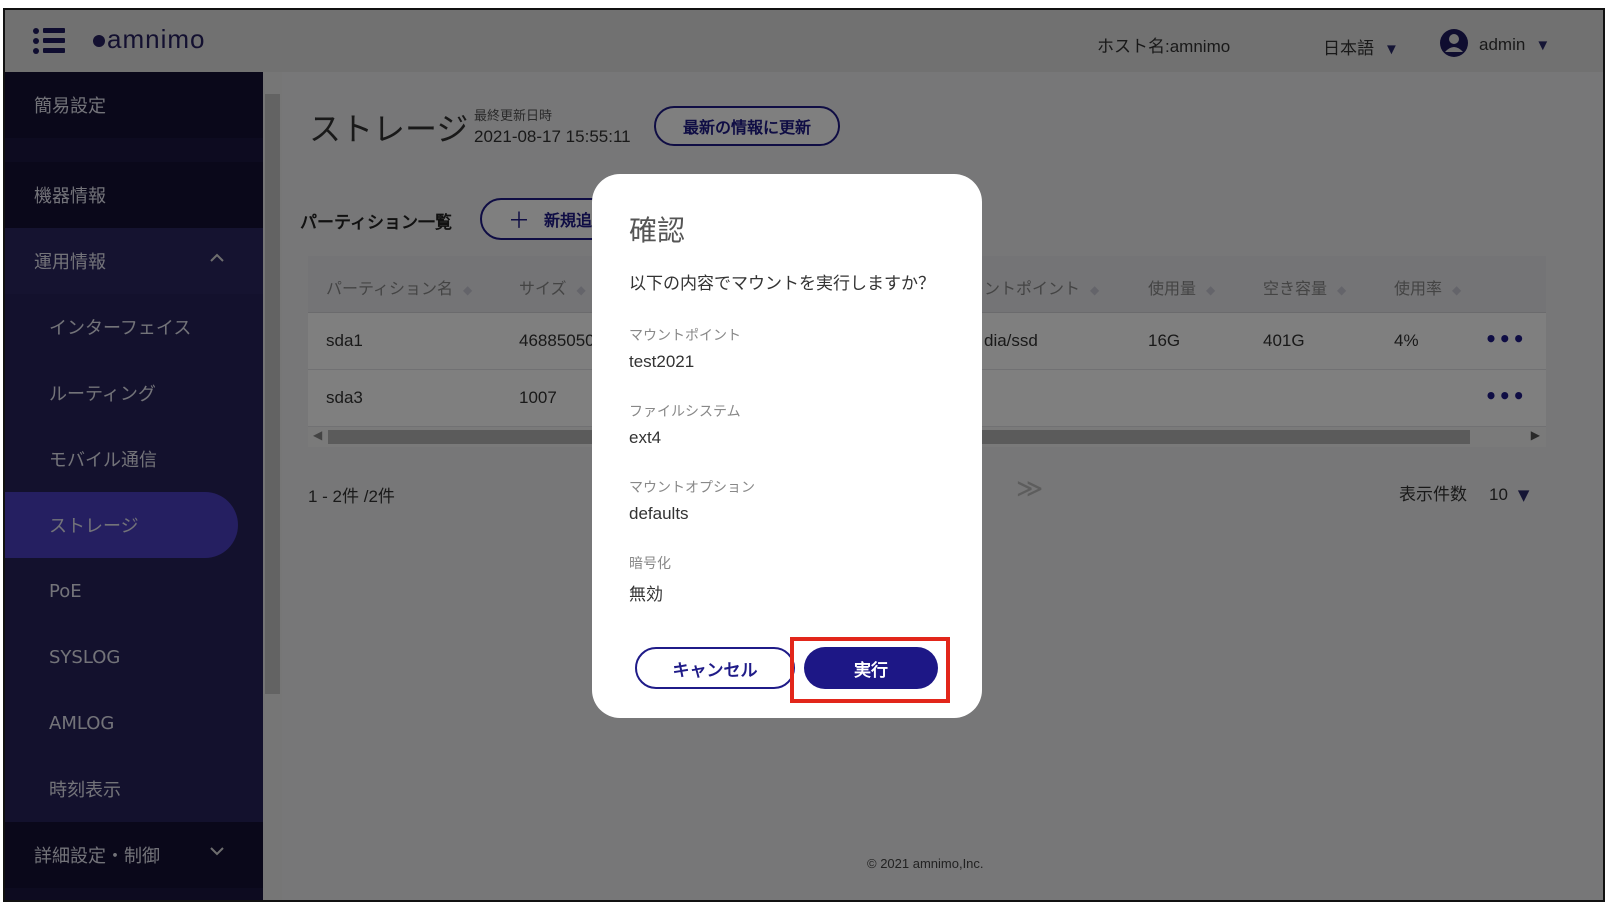 Image resolution: width=1608 pixels, height=906 pixels. What do you see at coordinates (650, 564) in the screenshot?
I see `encryption-label: 暗号化` at bounding box center [650, 564].